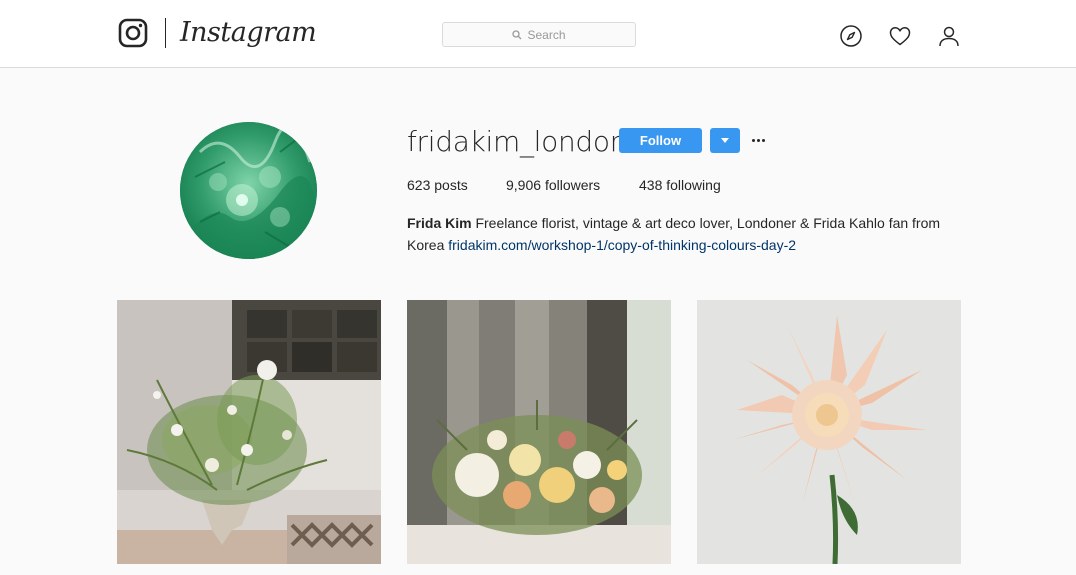 This screenshot has width=1076, height=575. What do you see at coordinates (439, 223) in the screenshot?
I see `bio-full-name: Frida Kim` at bounding box center [439, 223].